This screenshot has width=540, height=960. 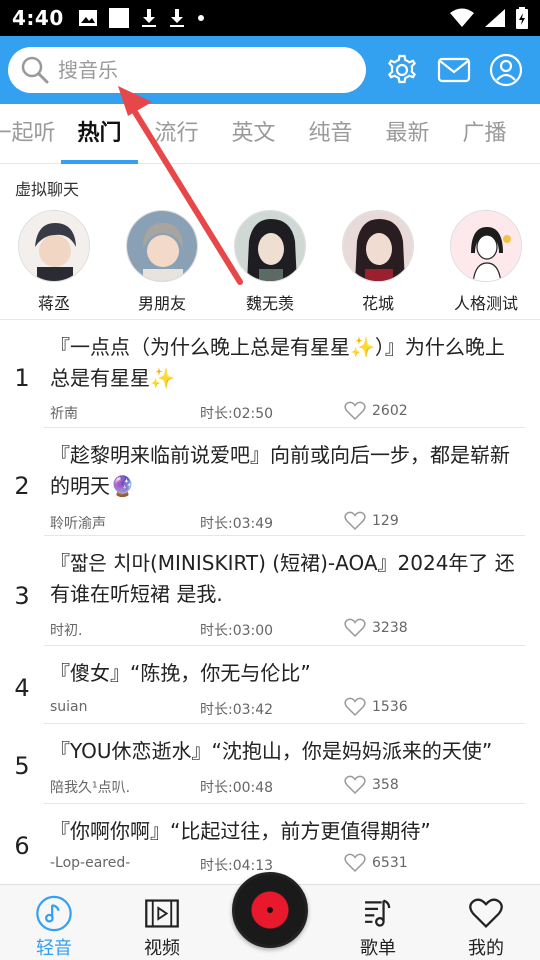 I want to click on messages-button, so click(x=454, y=70).